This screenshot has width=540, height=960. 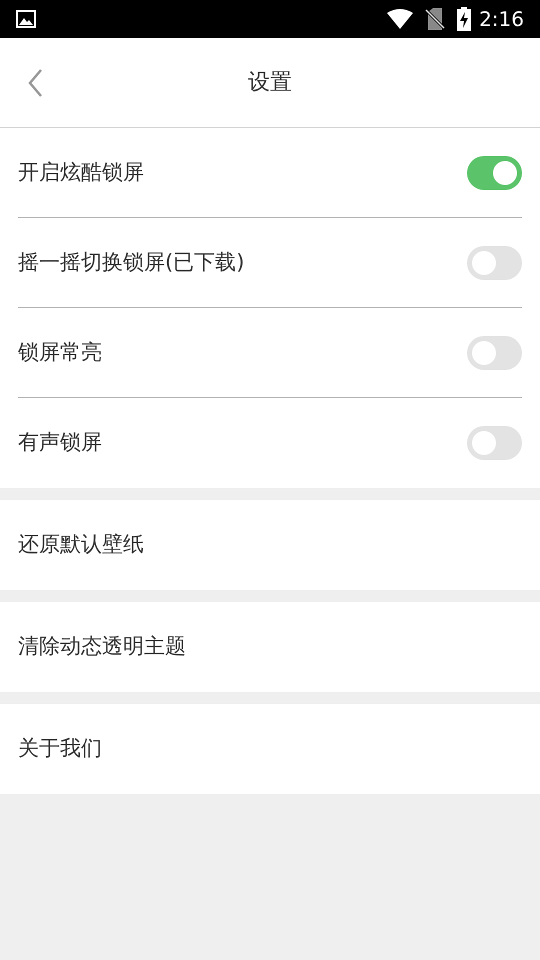 What do you see at coordinates (270, 443) in the screenshot?
I see `settings-row: 有声锁屏` at bounding box center [270, 443].